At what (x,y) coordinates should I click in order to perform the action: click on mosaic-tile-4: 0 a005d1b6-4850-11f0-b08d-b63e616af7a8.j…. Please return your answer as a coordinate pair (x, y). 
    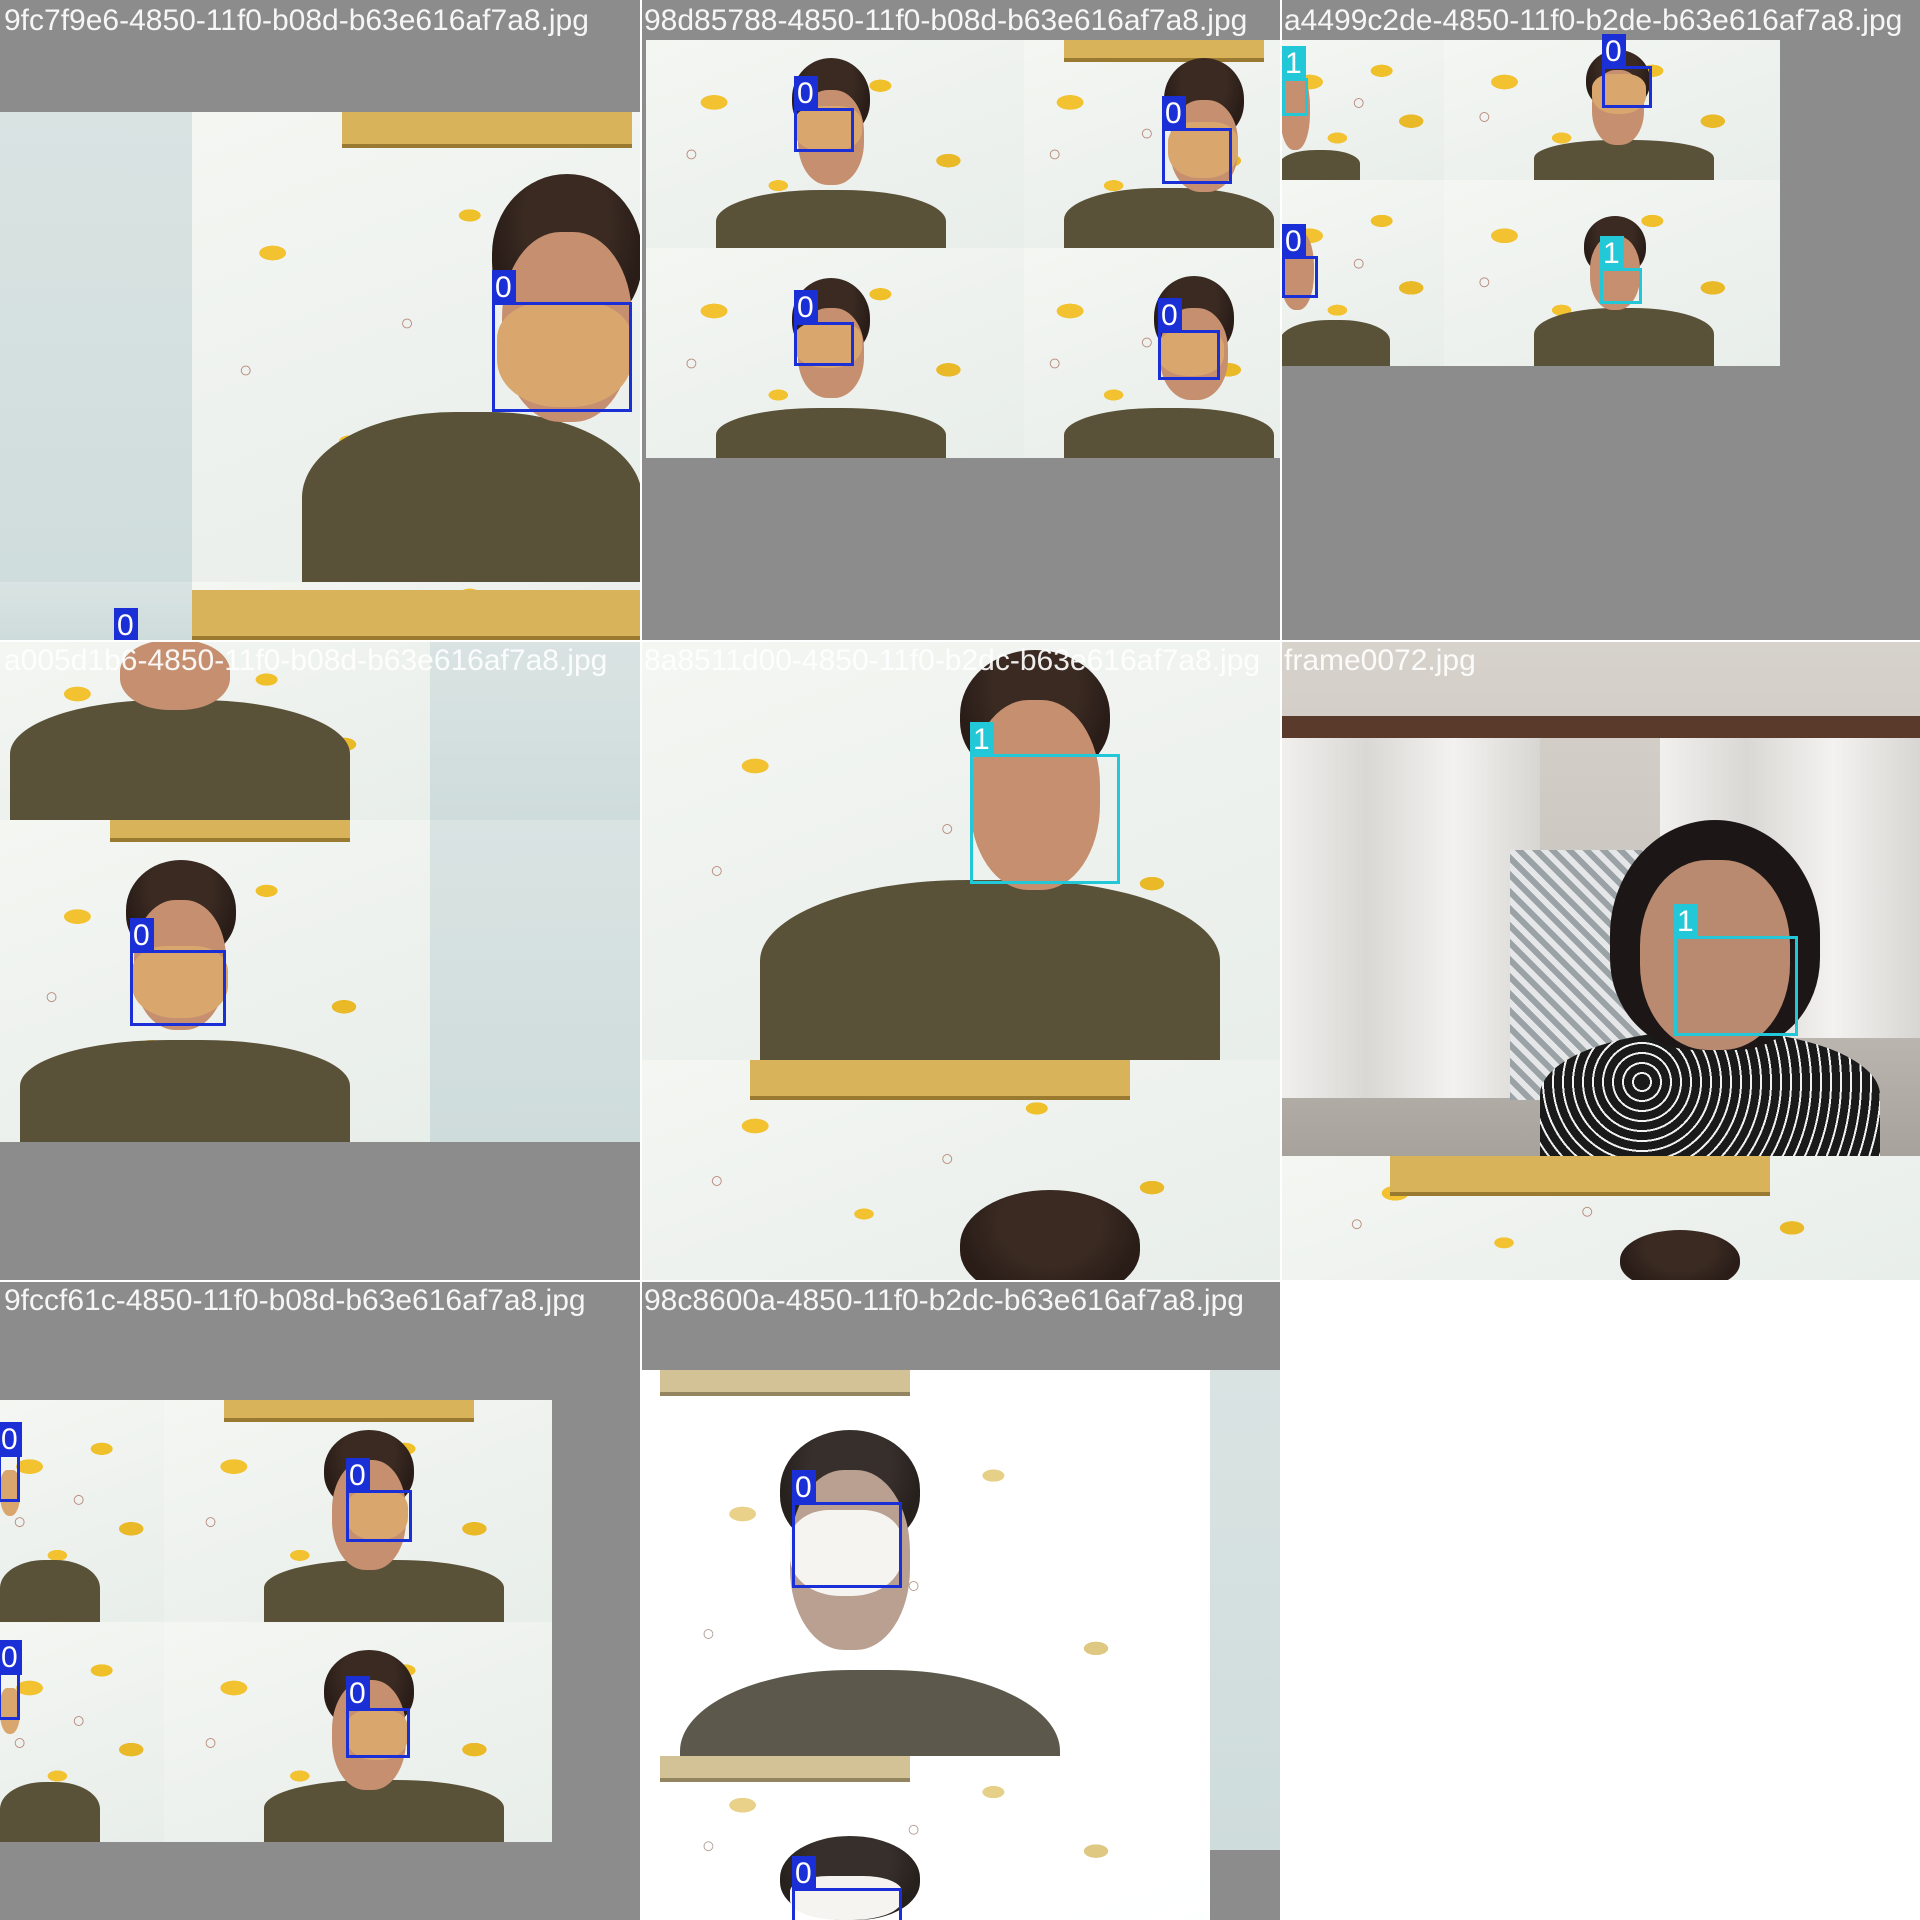
    Looking at the image, I should click on (320, 960).